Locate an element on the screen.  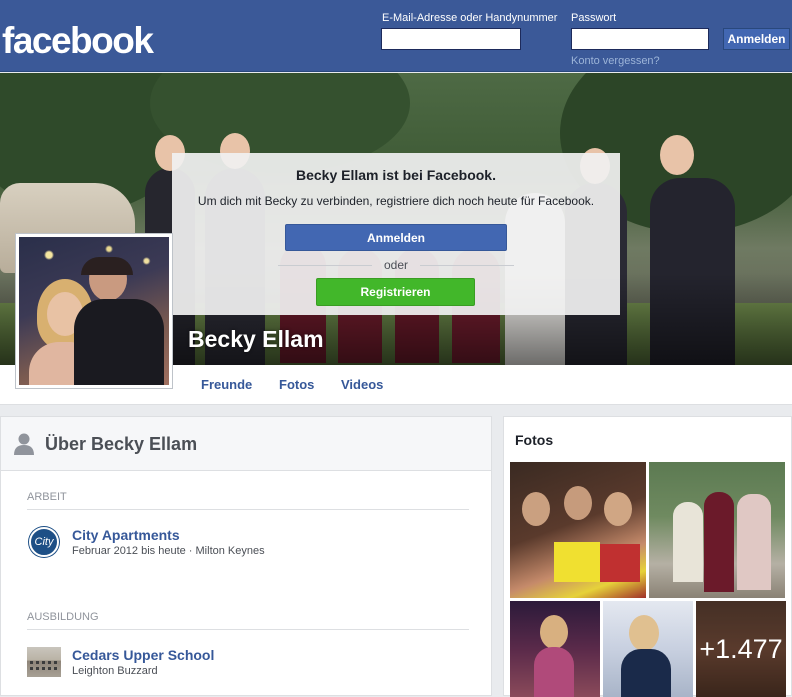
photos-card: Fotos +1.477 is located at coordinates (647, 556).